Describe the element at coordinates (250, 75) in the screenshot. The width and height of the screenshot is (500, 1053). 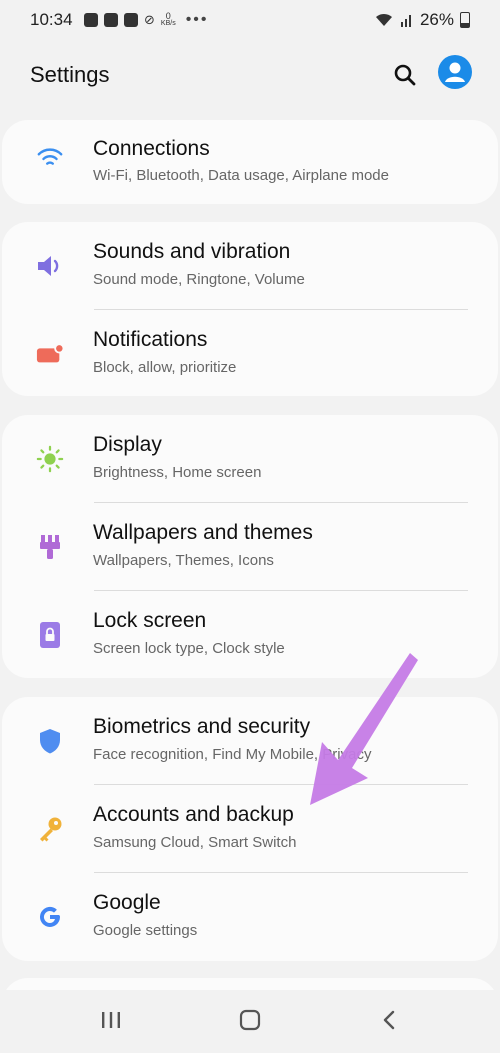
I see `app-header: Settings` at that location.